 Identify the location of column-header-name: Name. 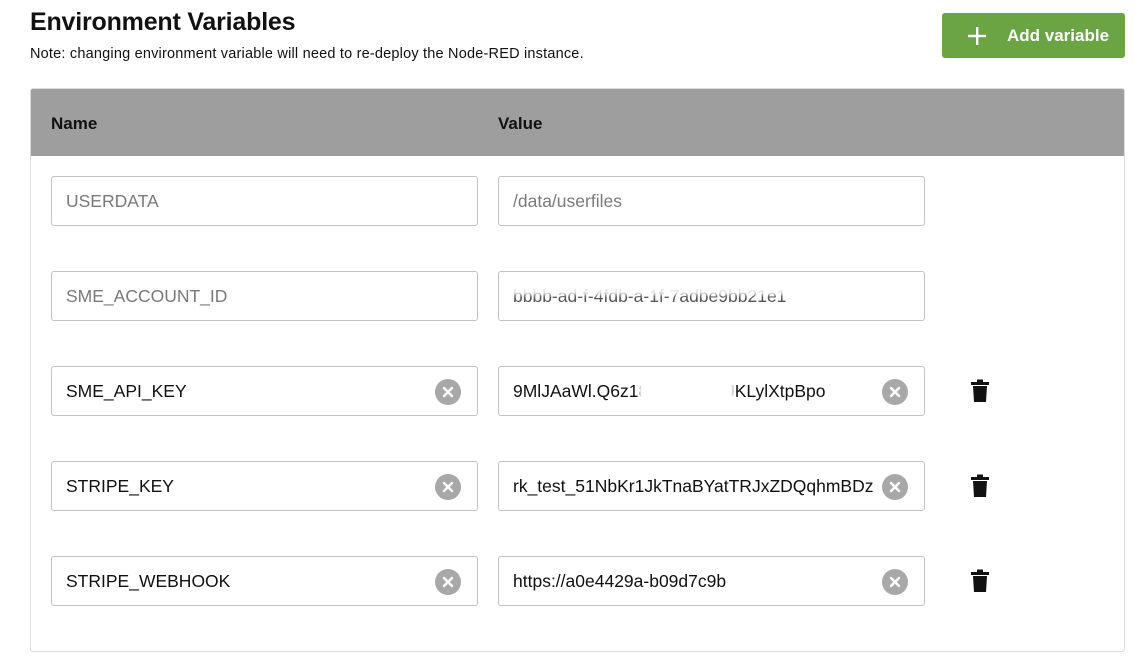
(74, 123).